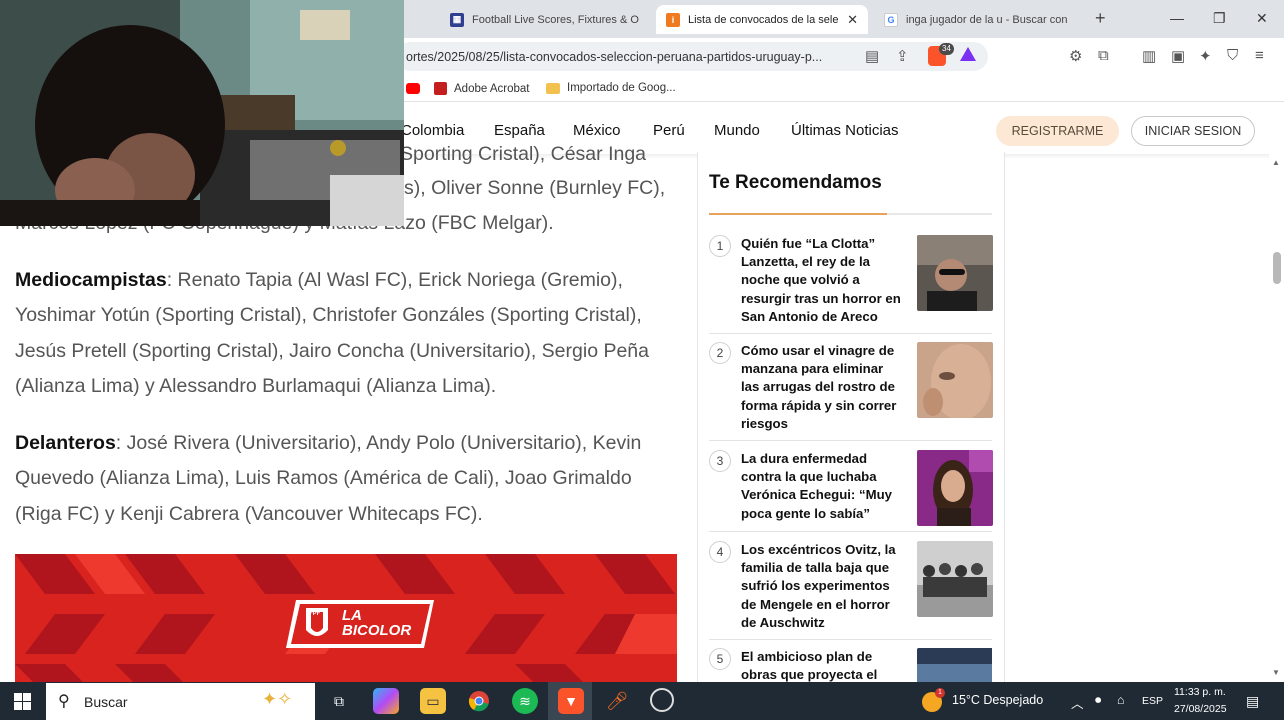 The height and width of the screenshot is (720, 1284). Describe the element at coordinates (22, 701) in the screenshot. I see `windows-start-icon` at that location.